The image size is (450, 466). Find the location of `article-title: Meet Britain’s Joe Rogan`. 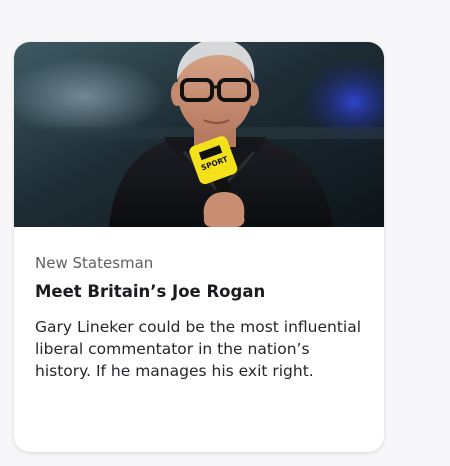

article-title: Meet Britain’s Joe Rogan is located at coordinates (199, 292).